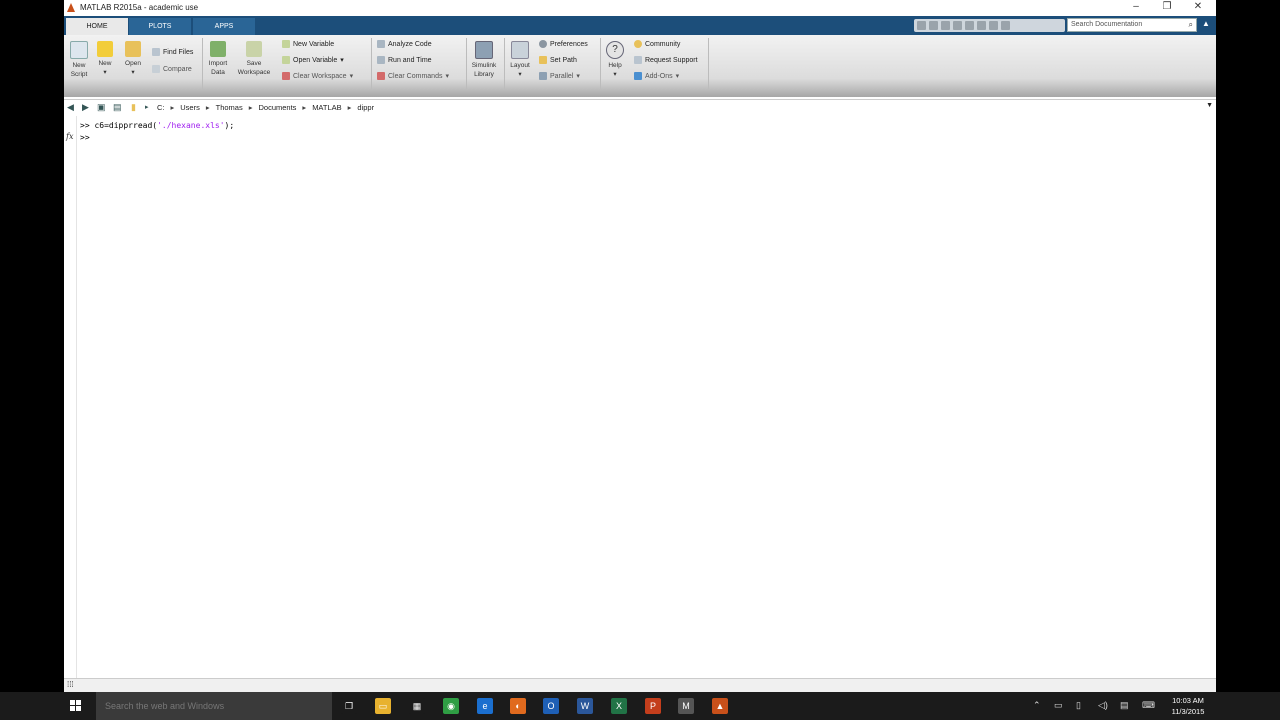 The width and height of the screenshot is (1280, 720). I want to click on network-icon: ▯, so click(1078, 705).